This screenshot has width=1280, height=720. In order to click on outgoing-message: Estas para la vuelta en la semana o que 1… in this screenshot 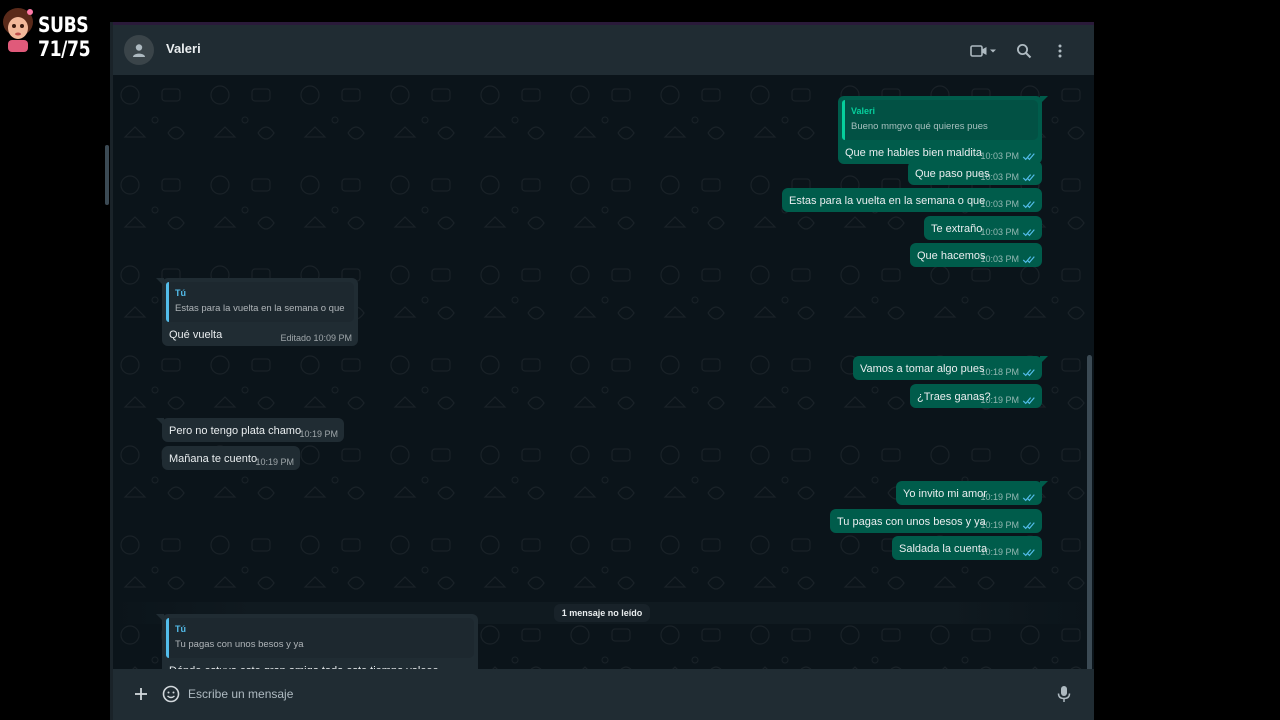, I will do `click(912, 200)`.